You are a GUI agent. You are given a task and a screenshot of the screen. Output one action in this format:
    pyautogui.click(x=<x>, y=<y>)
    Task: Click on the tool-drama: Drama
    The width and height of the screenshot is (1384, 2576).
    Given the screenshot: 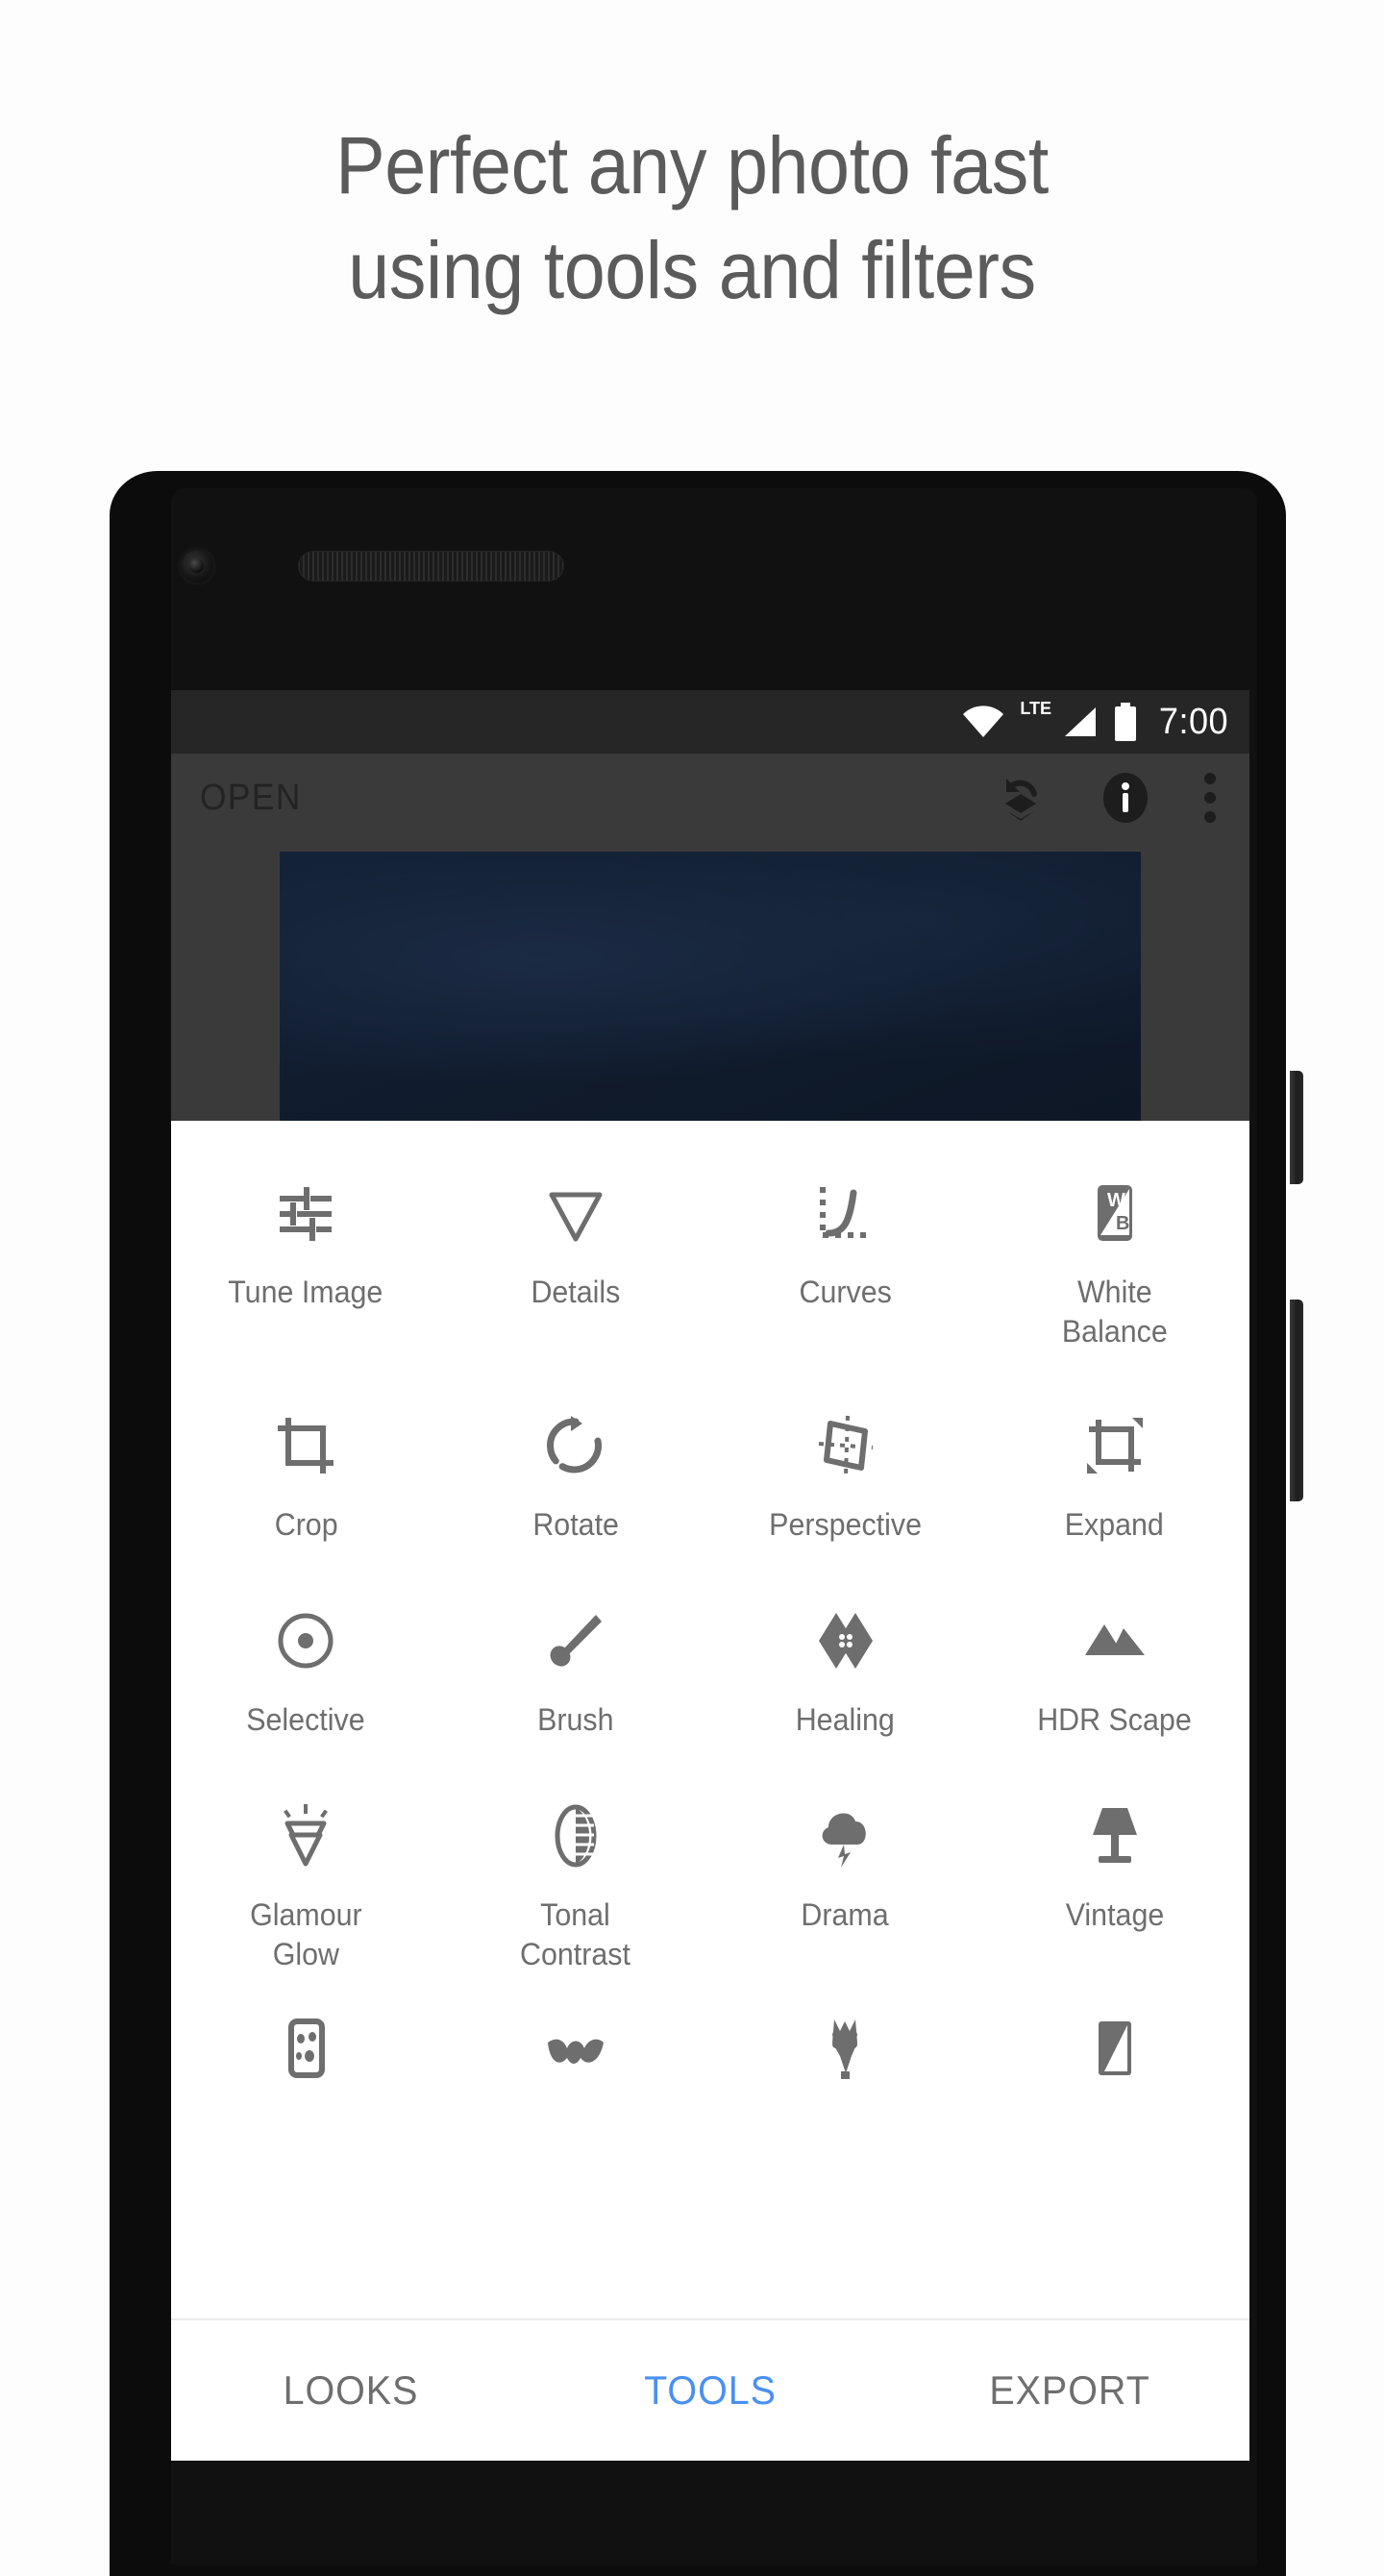 What is the action you would take?
    pyautogui.click(x=845, y=1884)
    